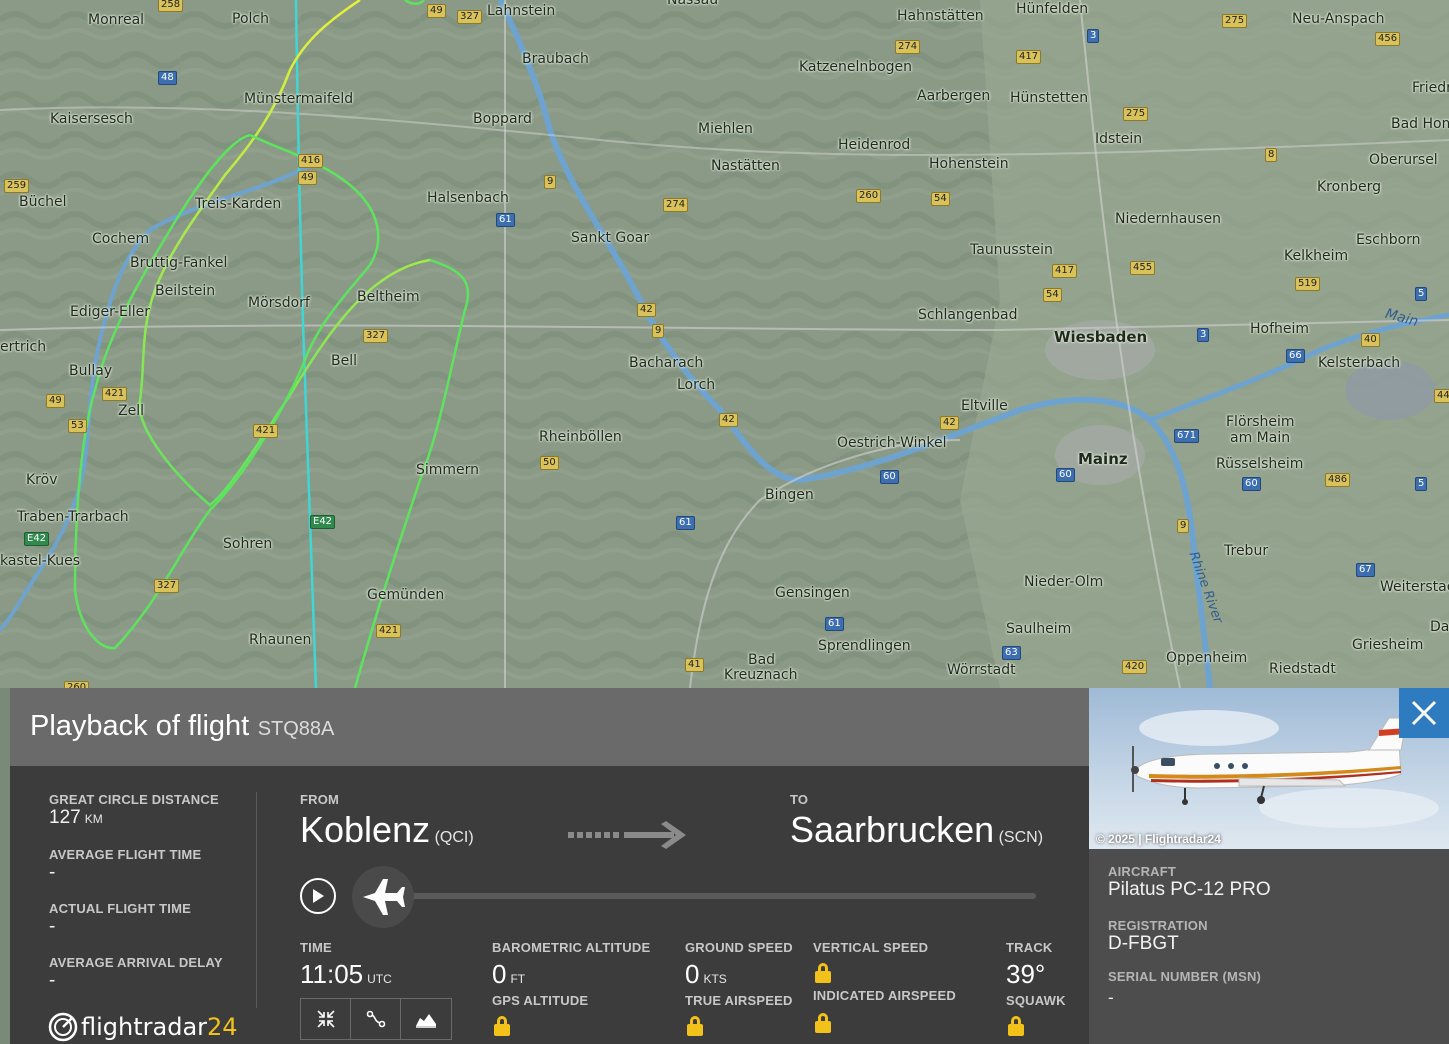 This screenshot has width=1449, height=1044. What do you see at coordinates (136, 962) in the screenshot?
I see `stat-label: AVERAGE ARRIVAL DELAY` at bounding box center [136, 962].